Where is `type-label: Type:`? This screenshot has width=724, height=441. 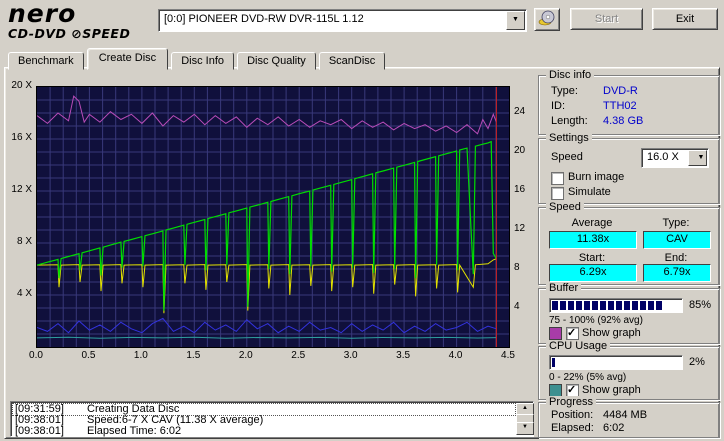 type-label: Type: is located at coordinates (676, 223).